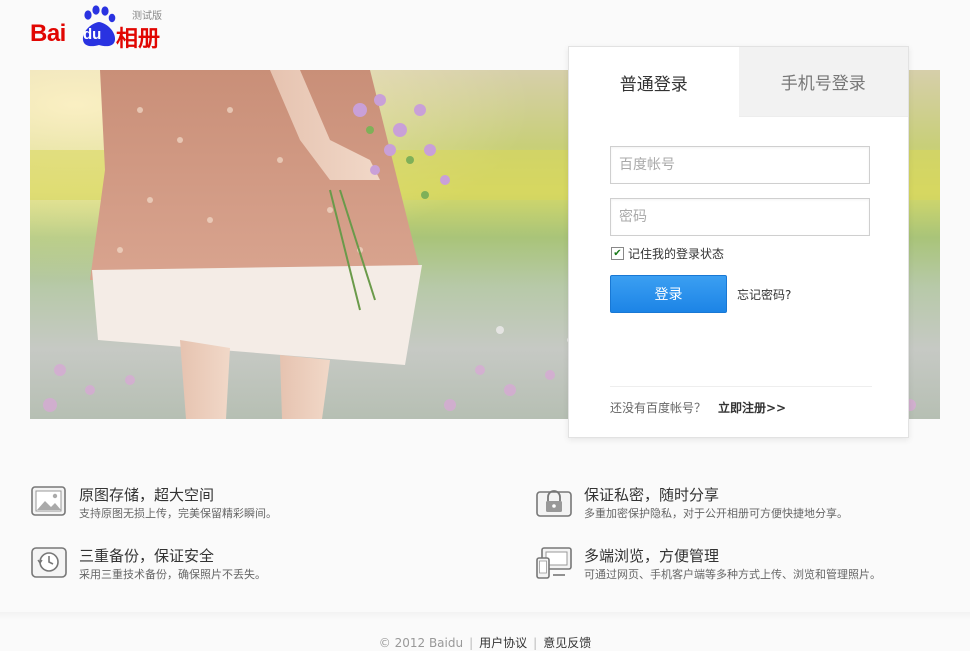 This screenshot has width=970, height=651. Describe the element at coordinates (658, 408) in the screenshot. I see `no-account-text: 还没有百度帐号？` at that location.